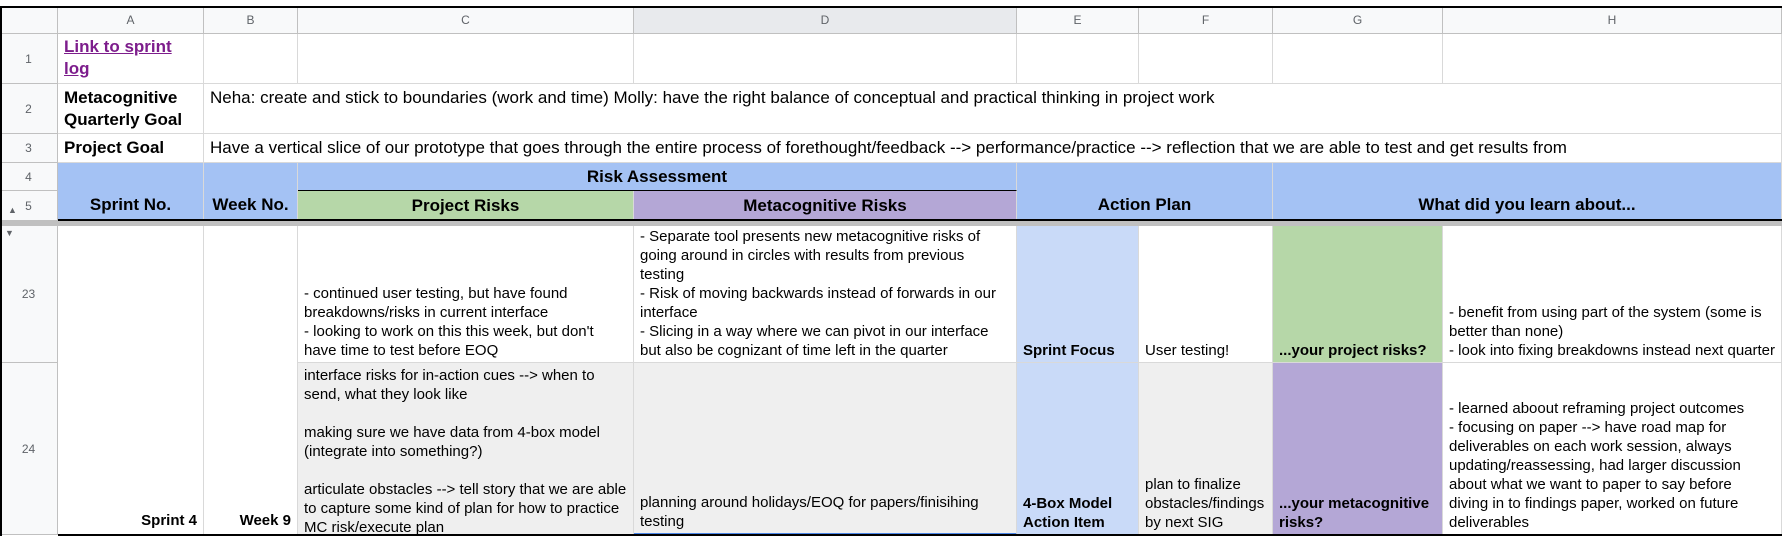 This screenshot has width=1782, height=548. What do you see at coordinates (131, 20) in the screenshot?
I see `column-header-a: A` at bounding box center [131, 20].